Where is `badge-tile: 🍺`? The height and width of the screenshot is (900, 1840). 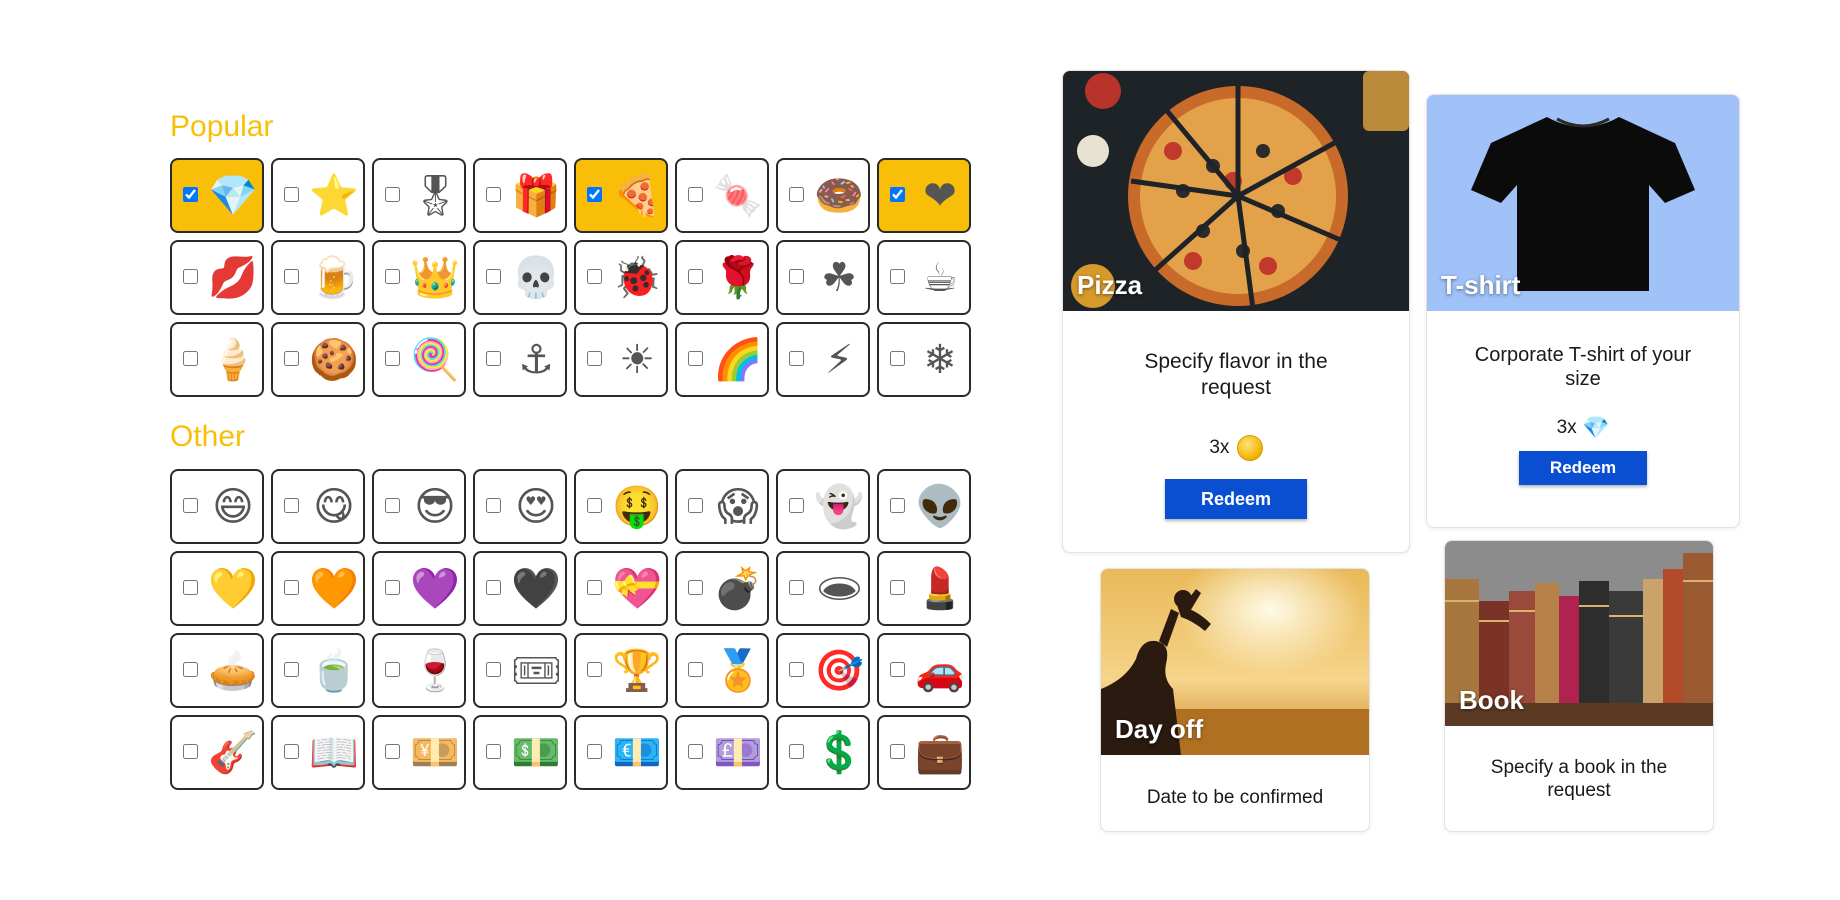
badge-tile: 🍺 is located at coordinates (318, 277).